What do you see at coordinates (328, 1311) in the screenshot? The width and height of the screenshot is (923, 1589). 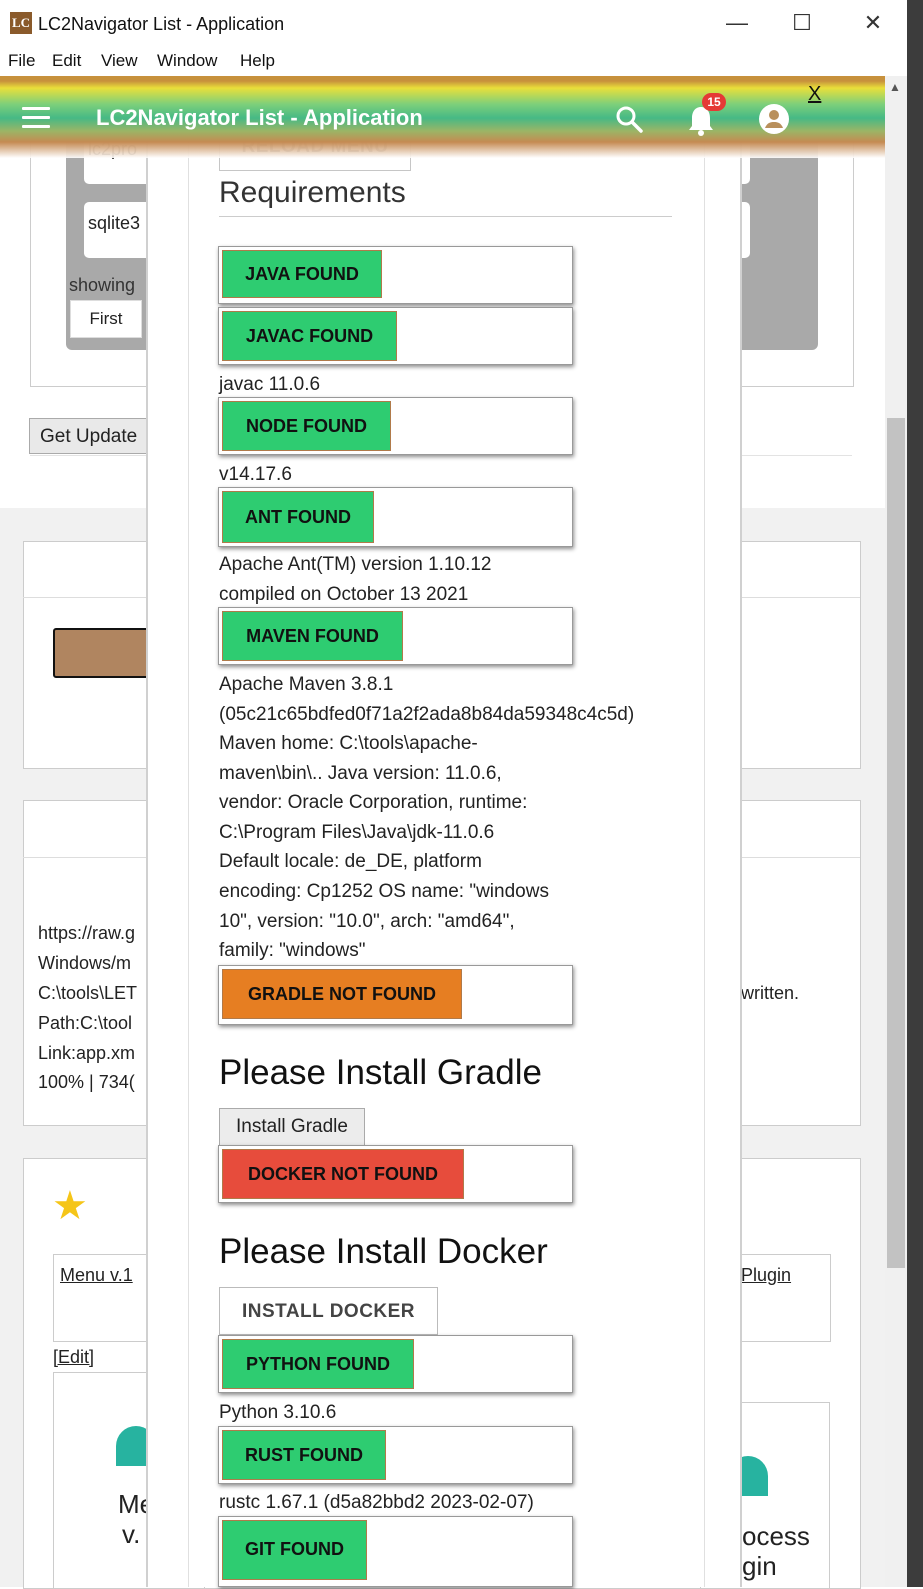 I see `install-docker-button: INSTALL DOCKER` at bounding box center [328, 1311].